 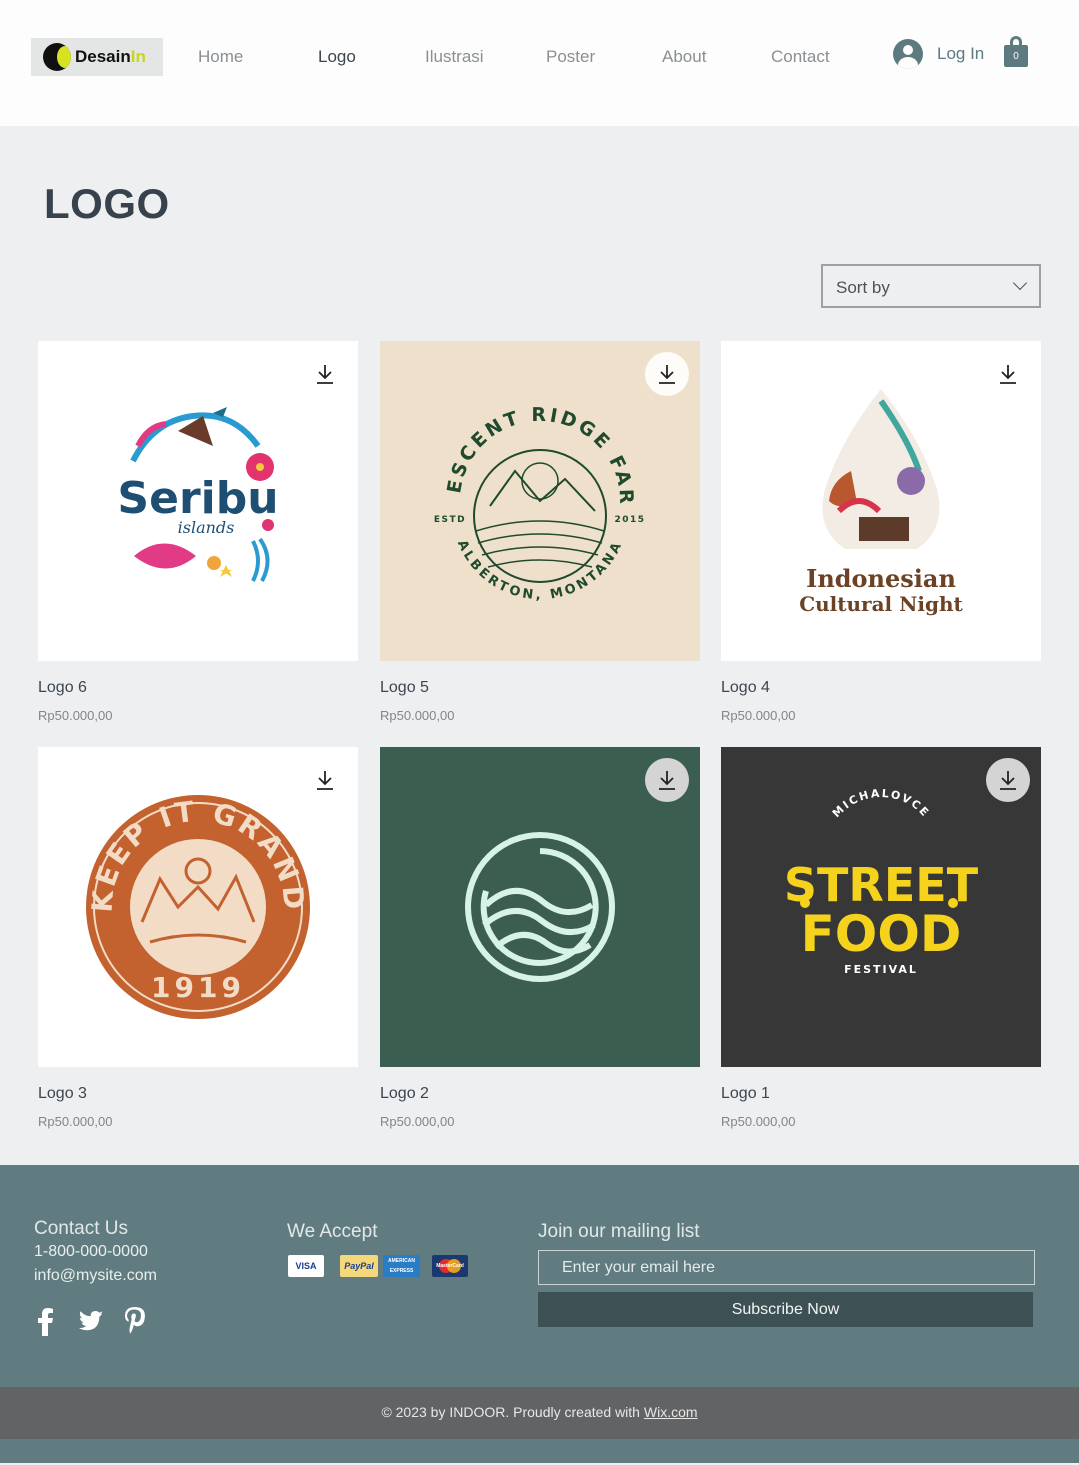 I want to click on subscribe-button: Subscribe Now, so click(x=785, y=1309).